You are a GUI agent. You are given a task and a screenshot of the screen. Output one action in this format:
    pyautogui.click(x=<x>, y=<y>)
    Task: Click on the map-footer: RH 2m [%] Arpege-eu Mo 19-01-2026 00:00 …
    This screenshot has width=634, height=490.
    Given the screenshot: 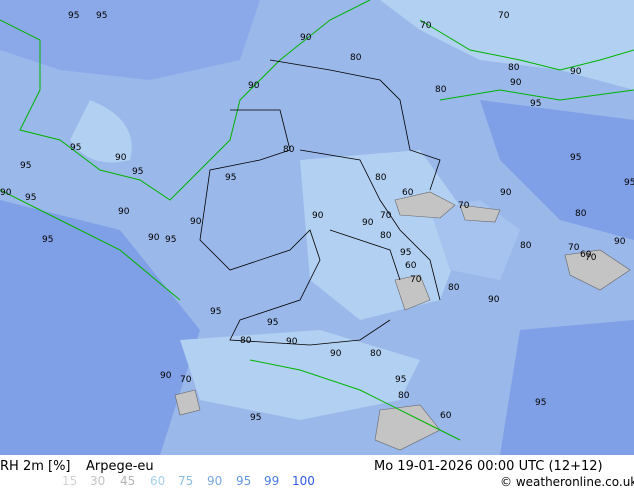 What is the action you would take?
    pyautogui.click(x=317, y=472)
    